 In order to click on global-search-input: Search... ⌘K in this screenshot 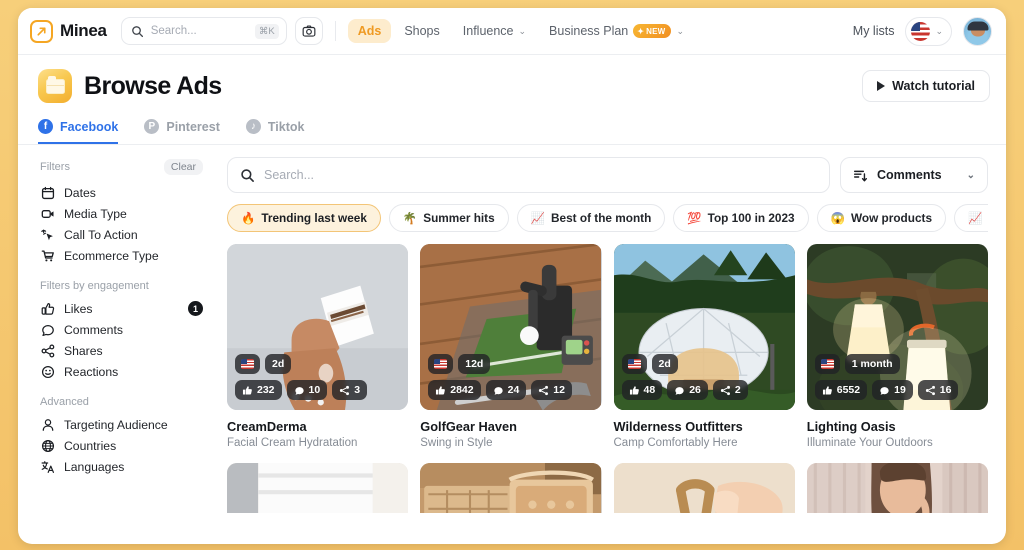, I will do `click(203, 31)`.